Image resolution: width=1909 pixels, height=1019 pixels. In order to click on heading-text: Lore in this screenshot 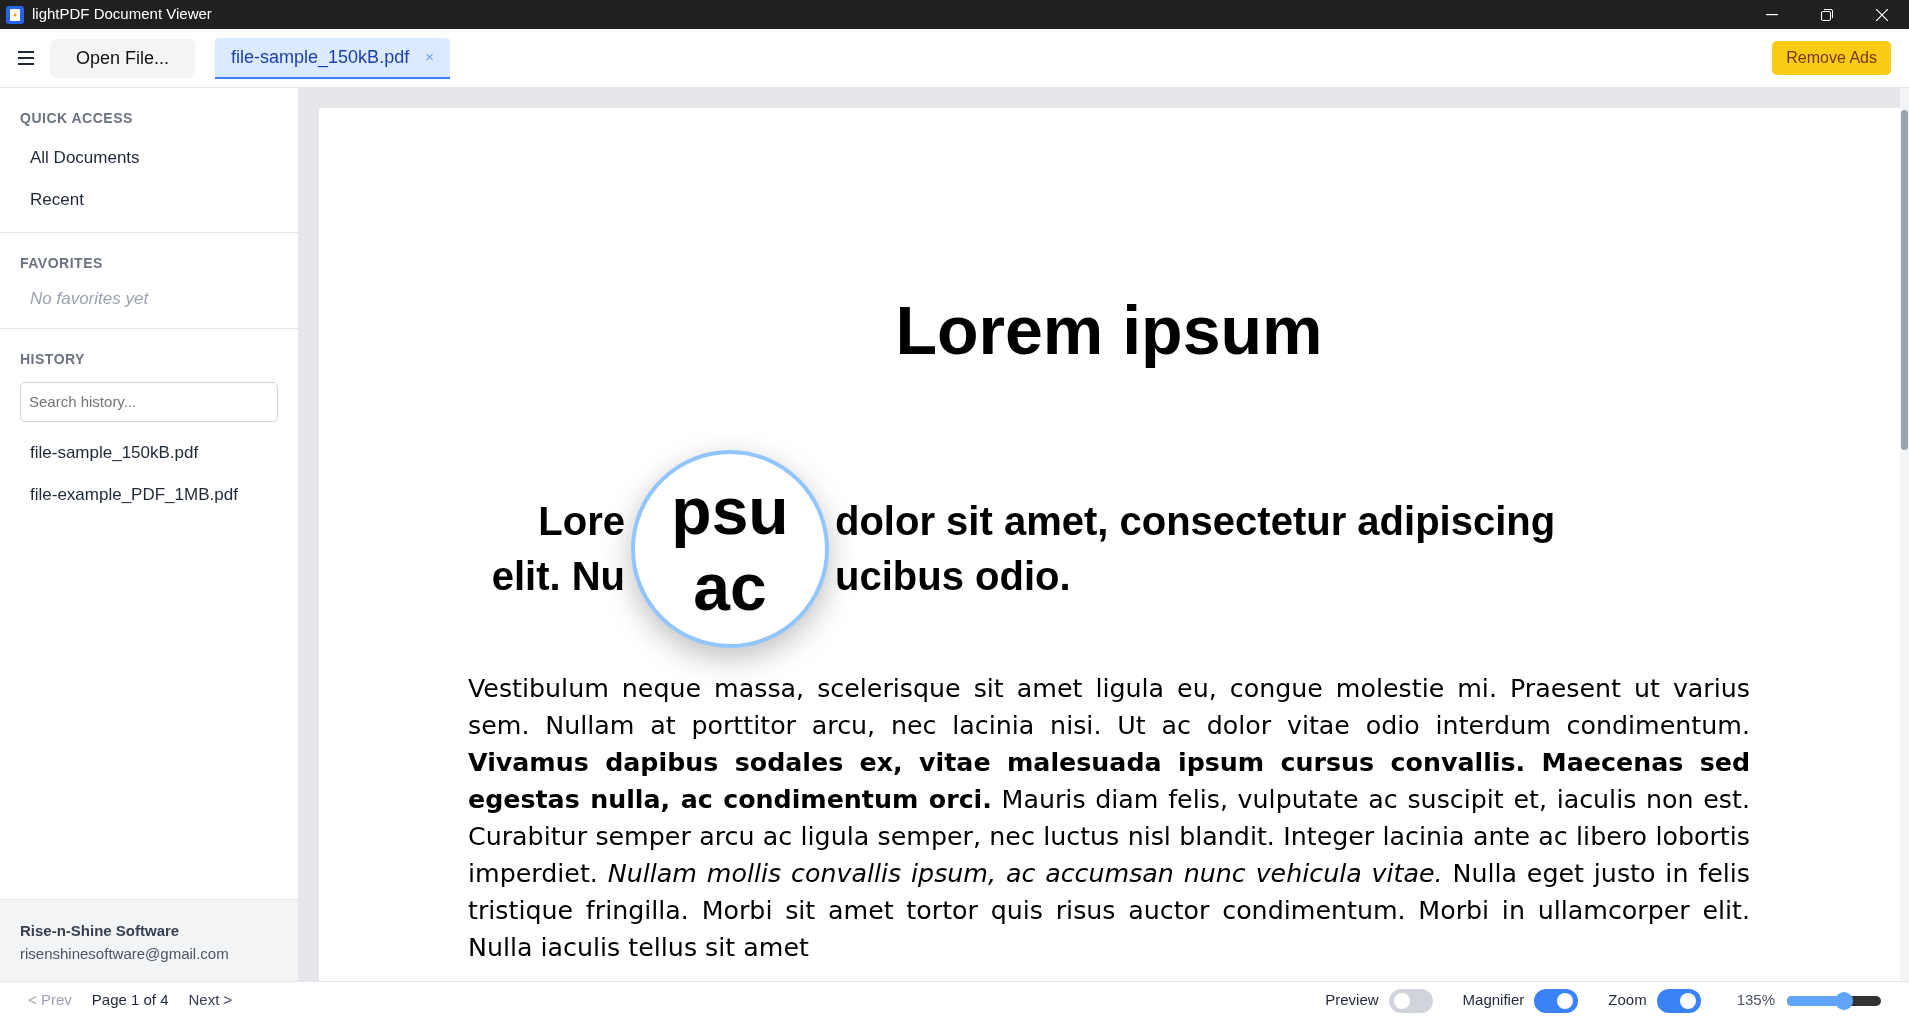, I will do `click(581, 521)`.